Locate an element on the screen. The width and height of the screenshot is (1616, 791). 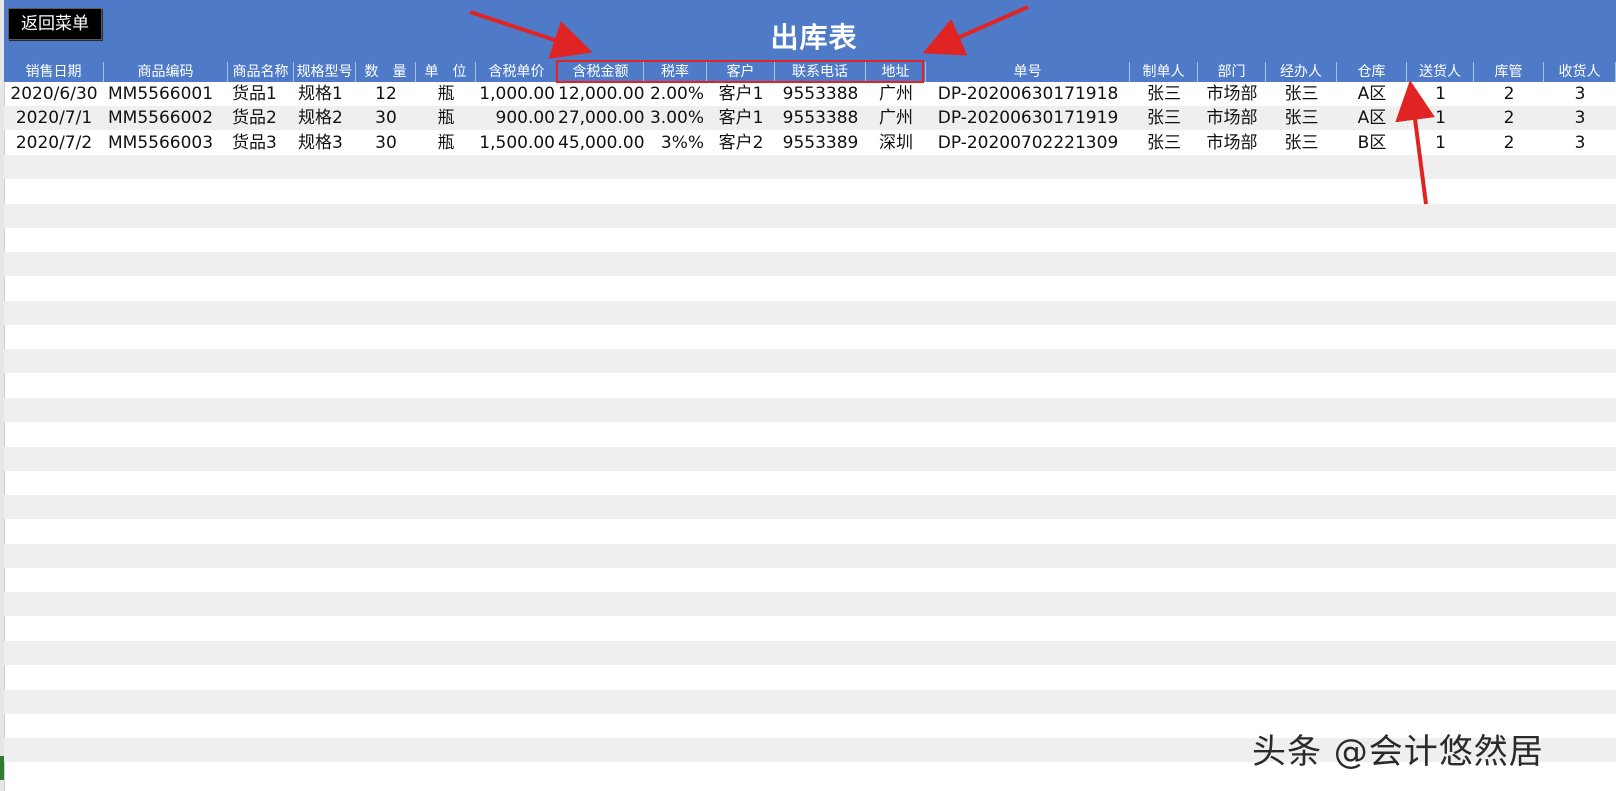
cell-amount-tax: 12,000.00 is located at coordinates (601, 94).